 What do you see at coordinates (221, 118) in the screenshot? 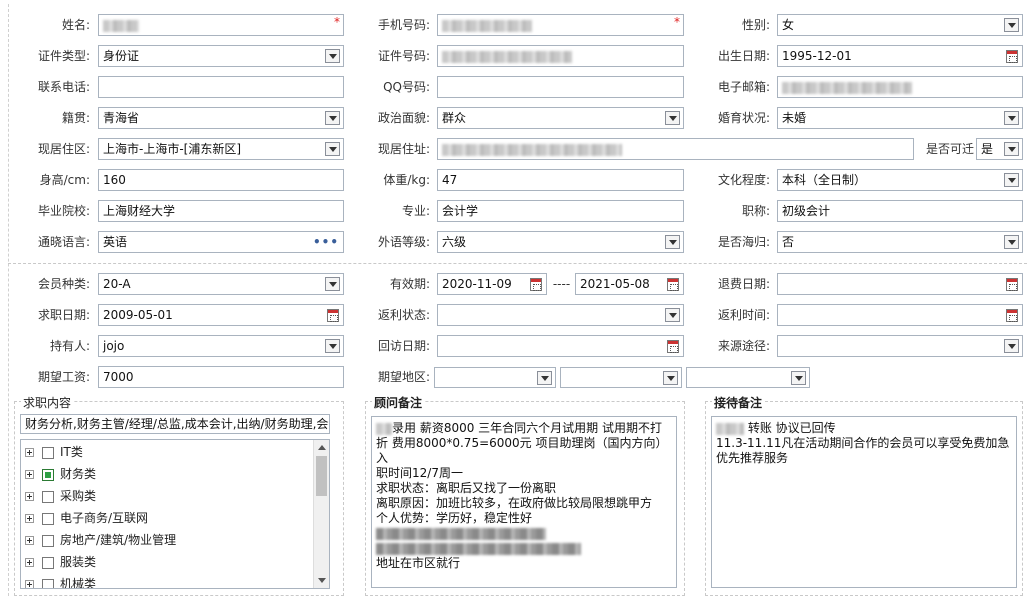
I see `native-select: 青海省` at bounding box center [221, 118].